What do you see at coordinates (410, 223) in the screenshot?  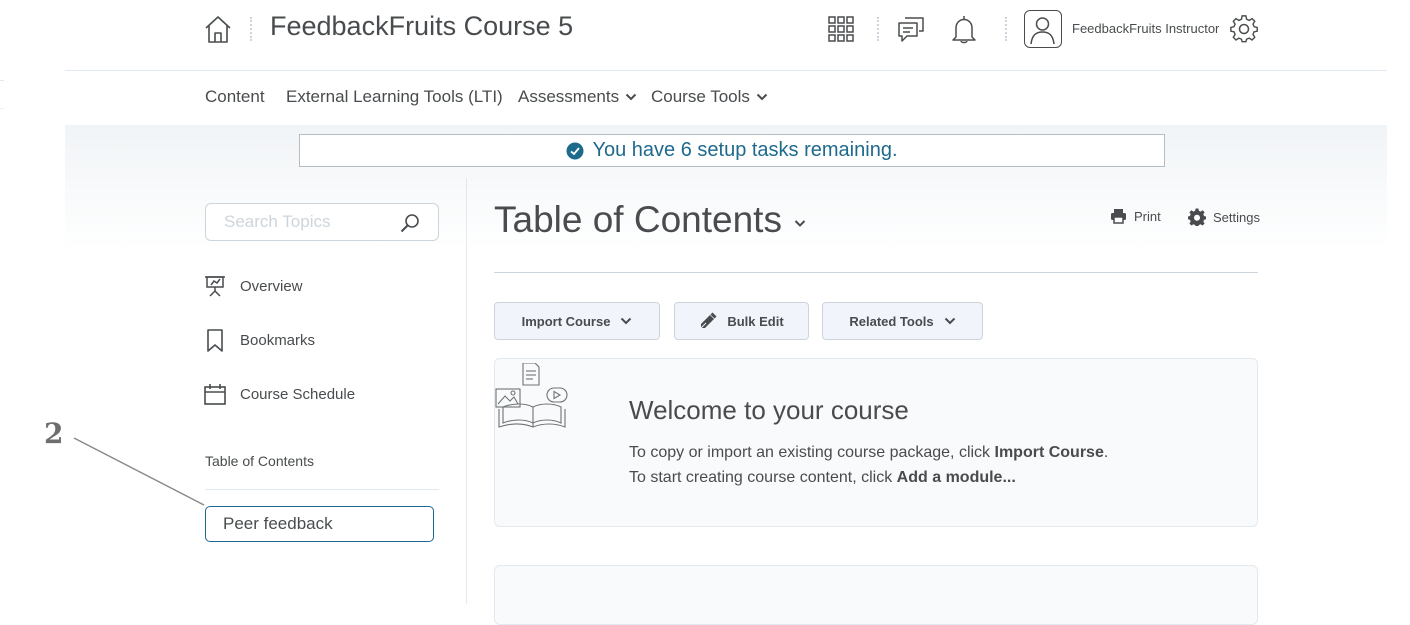 I see `search-icon` at bounding box center [410, 223].